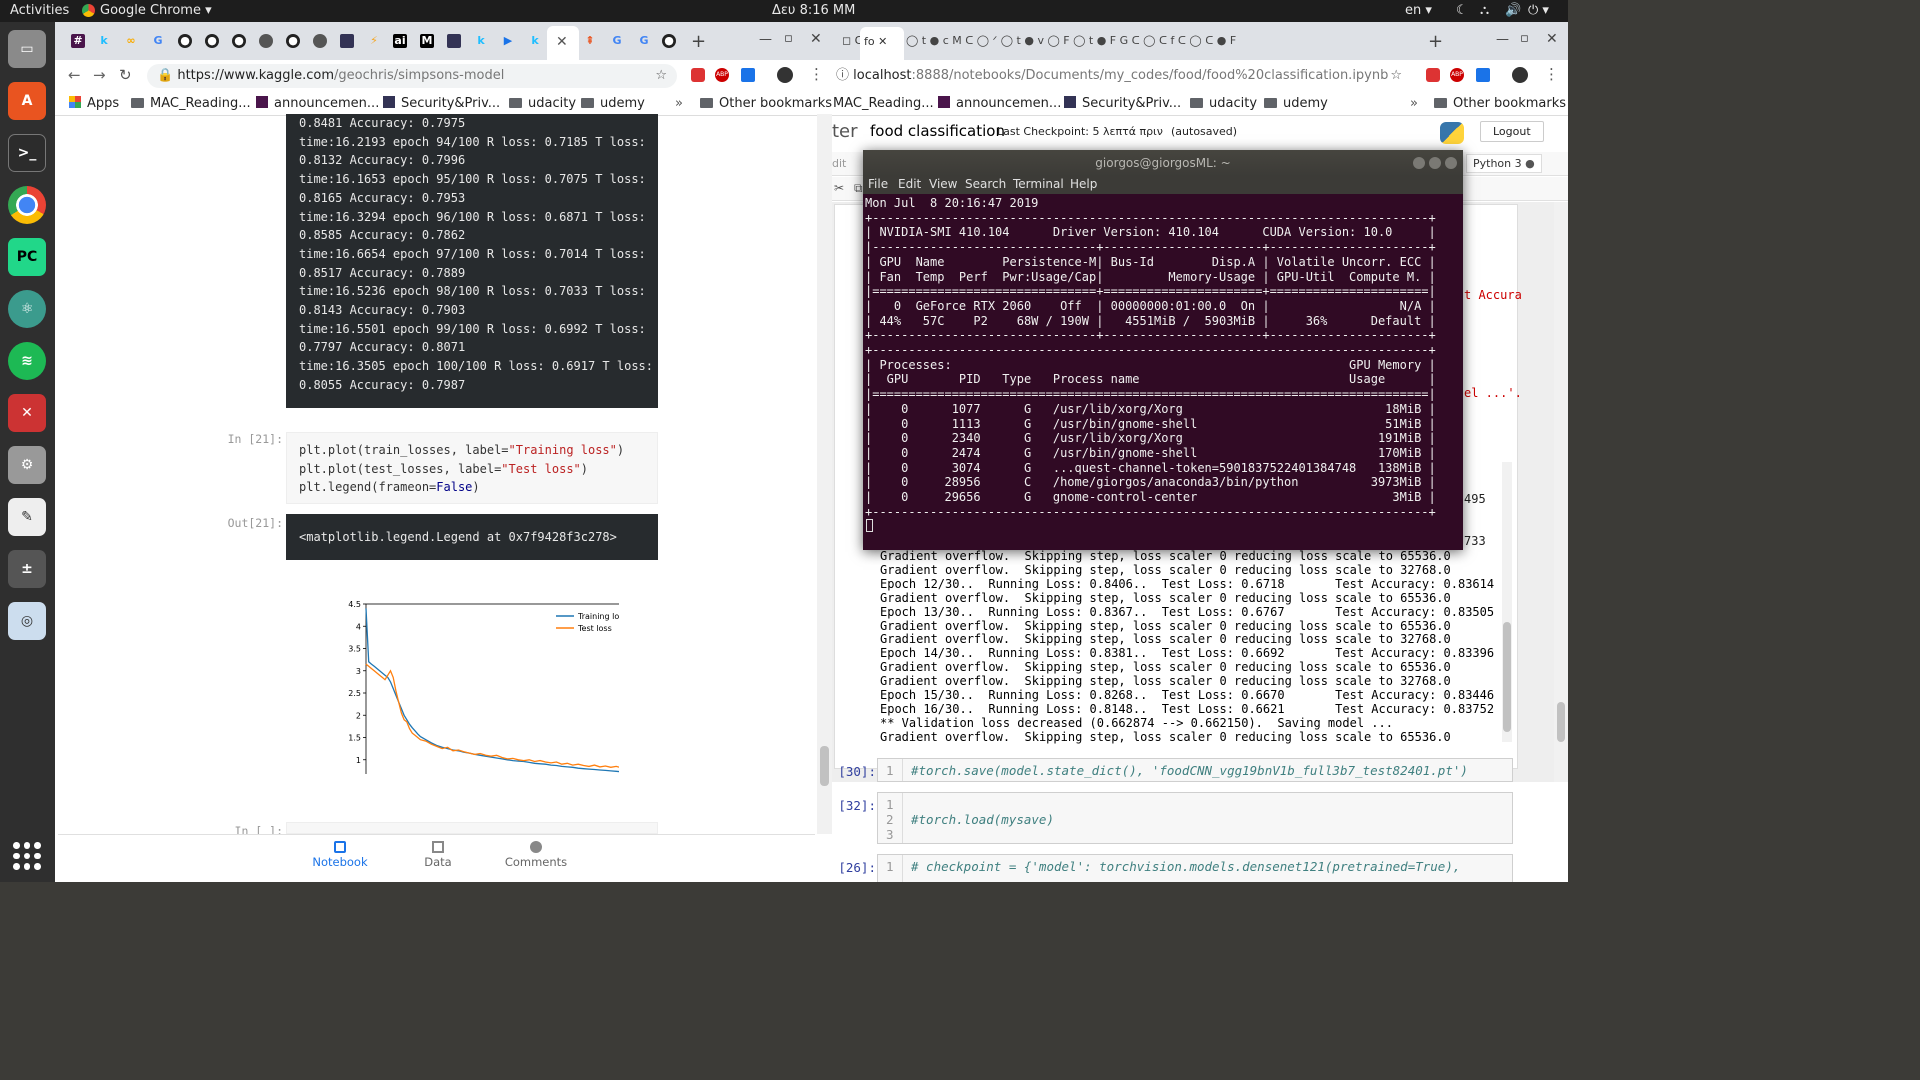  What do you see at coordinates (943, 184) in the screenshot?
I see `terminal-menu-view: View` at bounding box center [943, 184].